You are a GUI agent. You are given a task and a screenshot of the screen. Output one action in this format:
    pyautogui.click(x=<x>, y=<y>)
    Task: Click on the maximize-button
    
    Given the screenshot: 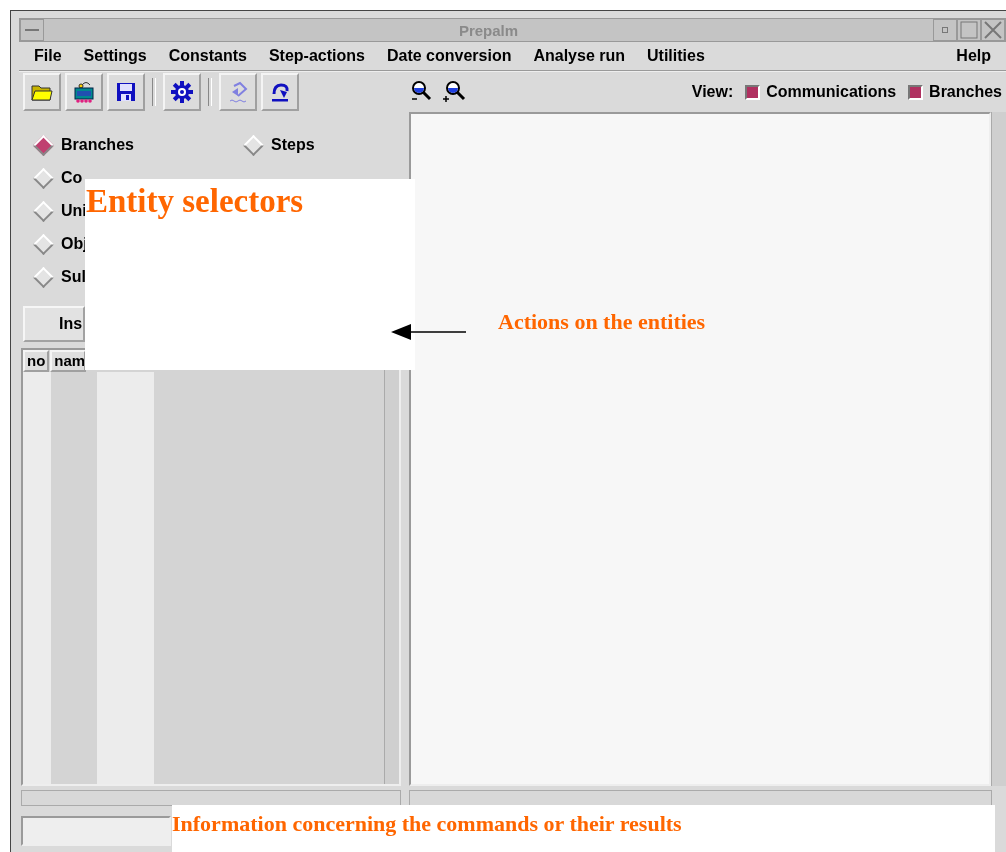 What is the action you would take?
    pyautogui.click(x=969, y=30)
    